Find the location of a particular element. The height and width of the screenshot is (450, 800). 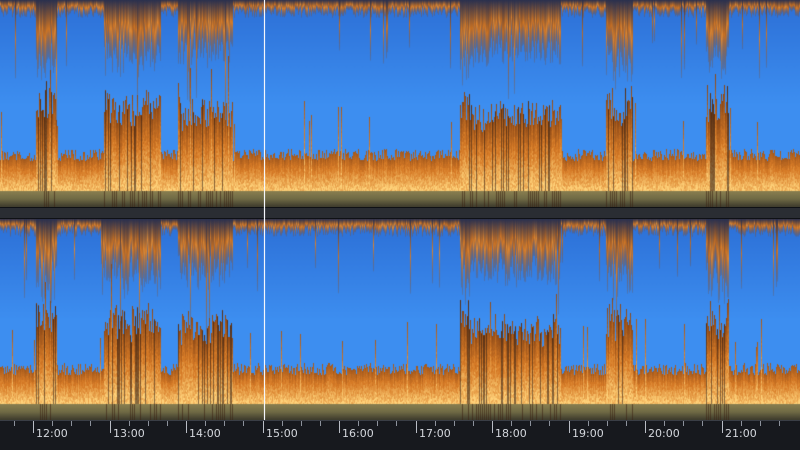

ruler-time-label: 20:00 is located at coordinates (664, 433).